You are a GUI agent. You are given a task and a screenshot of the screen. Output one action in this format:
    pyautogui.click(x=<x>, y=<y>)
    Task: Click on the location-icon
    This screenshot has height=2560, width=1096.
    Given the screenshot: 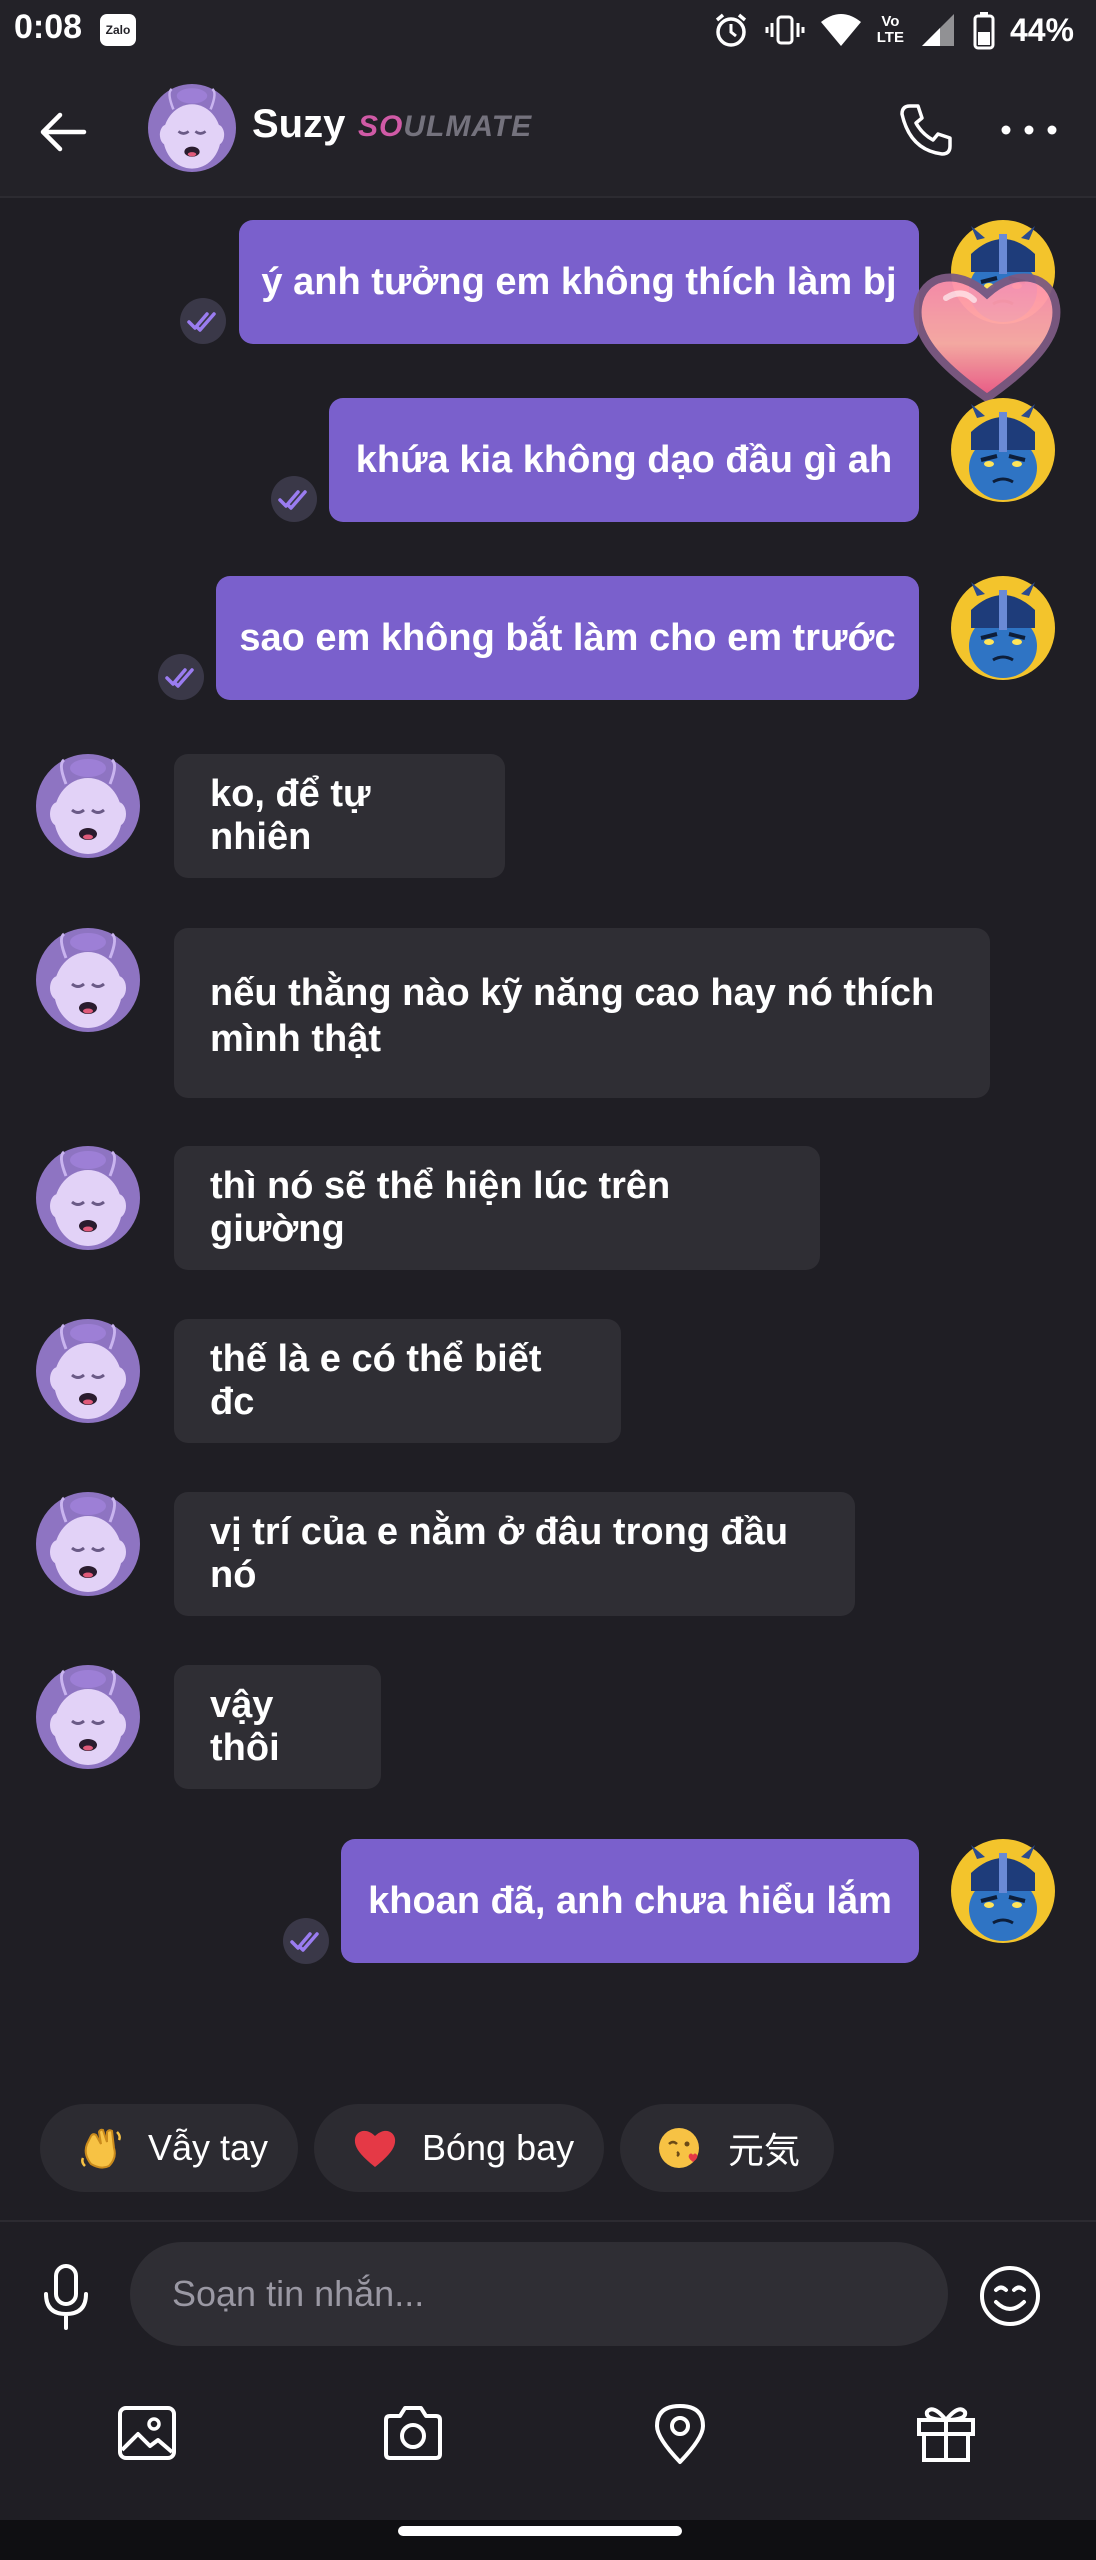 What is the action you would take?
    pyautogui.click(x=680, y=2433)
    